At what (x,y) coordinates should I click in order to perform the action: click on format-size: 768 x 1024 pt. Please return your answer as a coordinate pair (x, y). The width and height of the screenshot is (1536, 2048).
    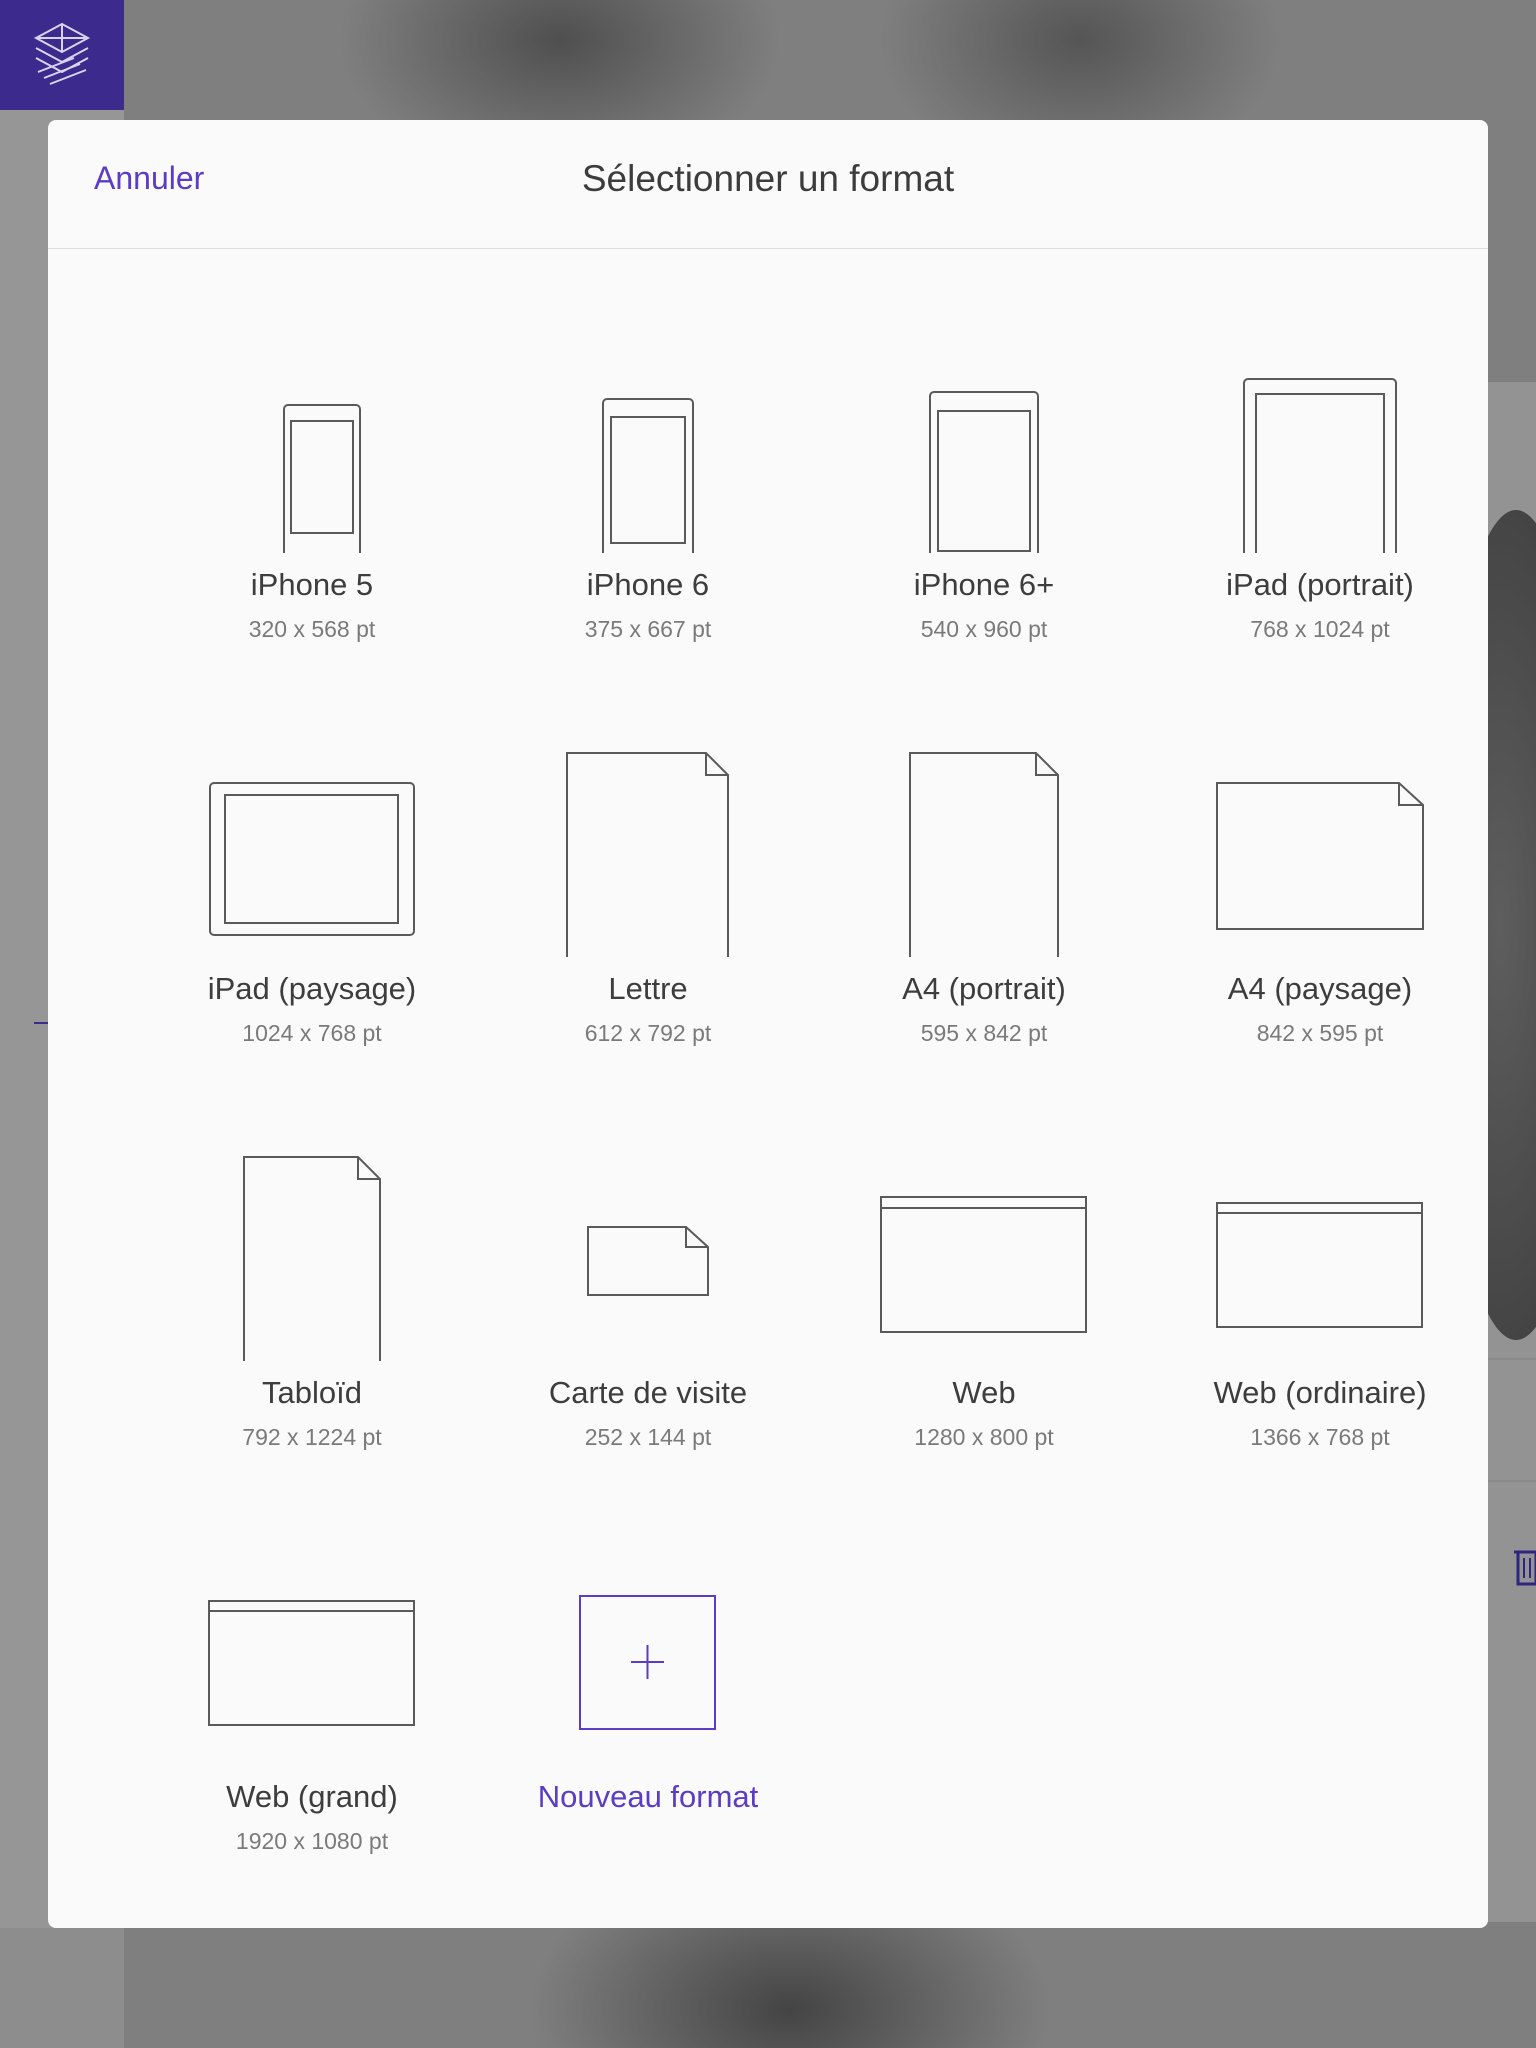
    Looking at the image, I should click on (1320, 629).